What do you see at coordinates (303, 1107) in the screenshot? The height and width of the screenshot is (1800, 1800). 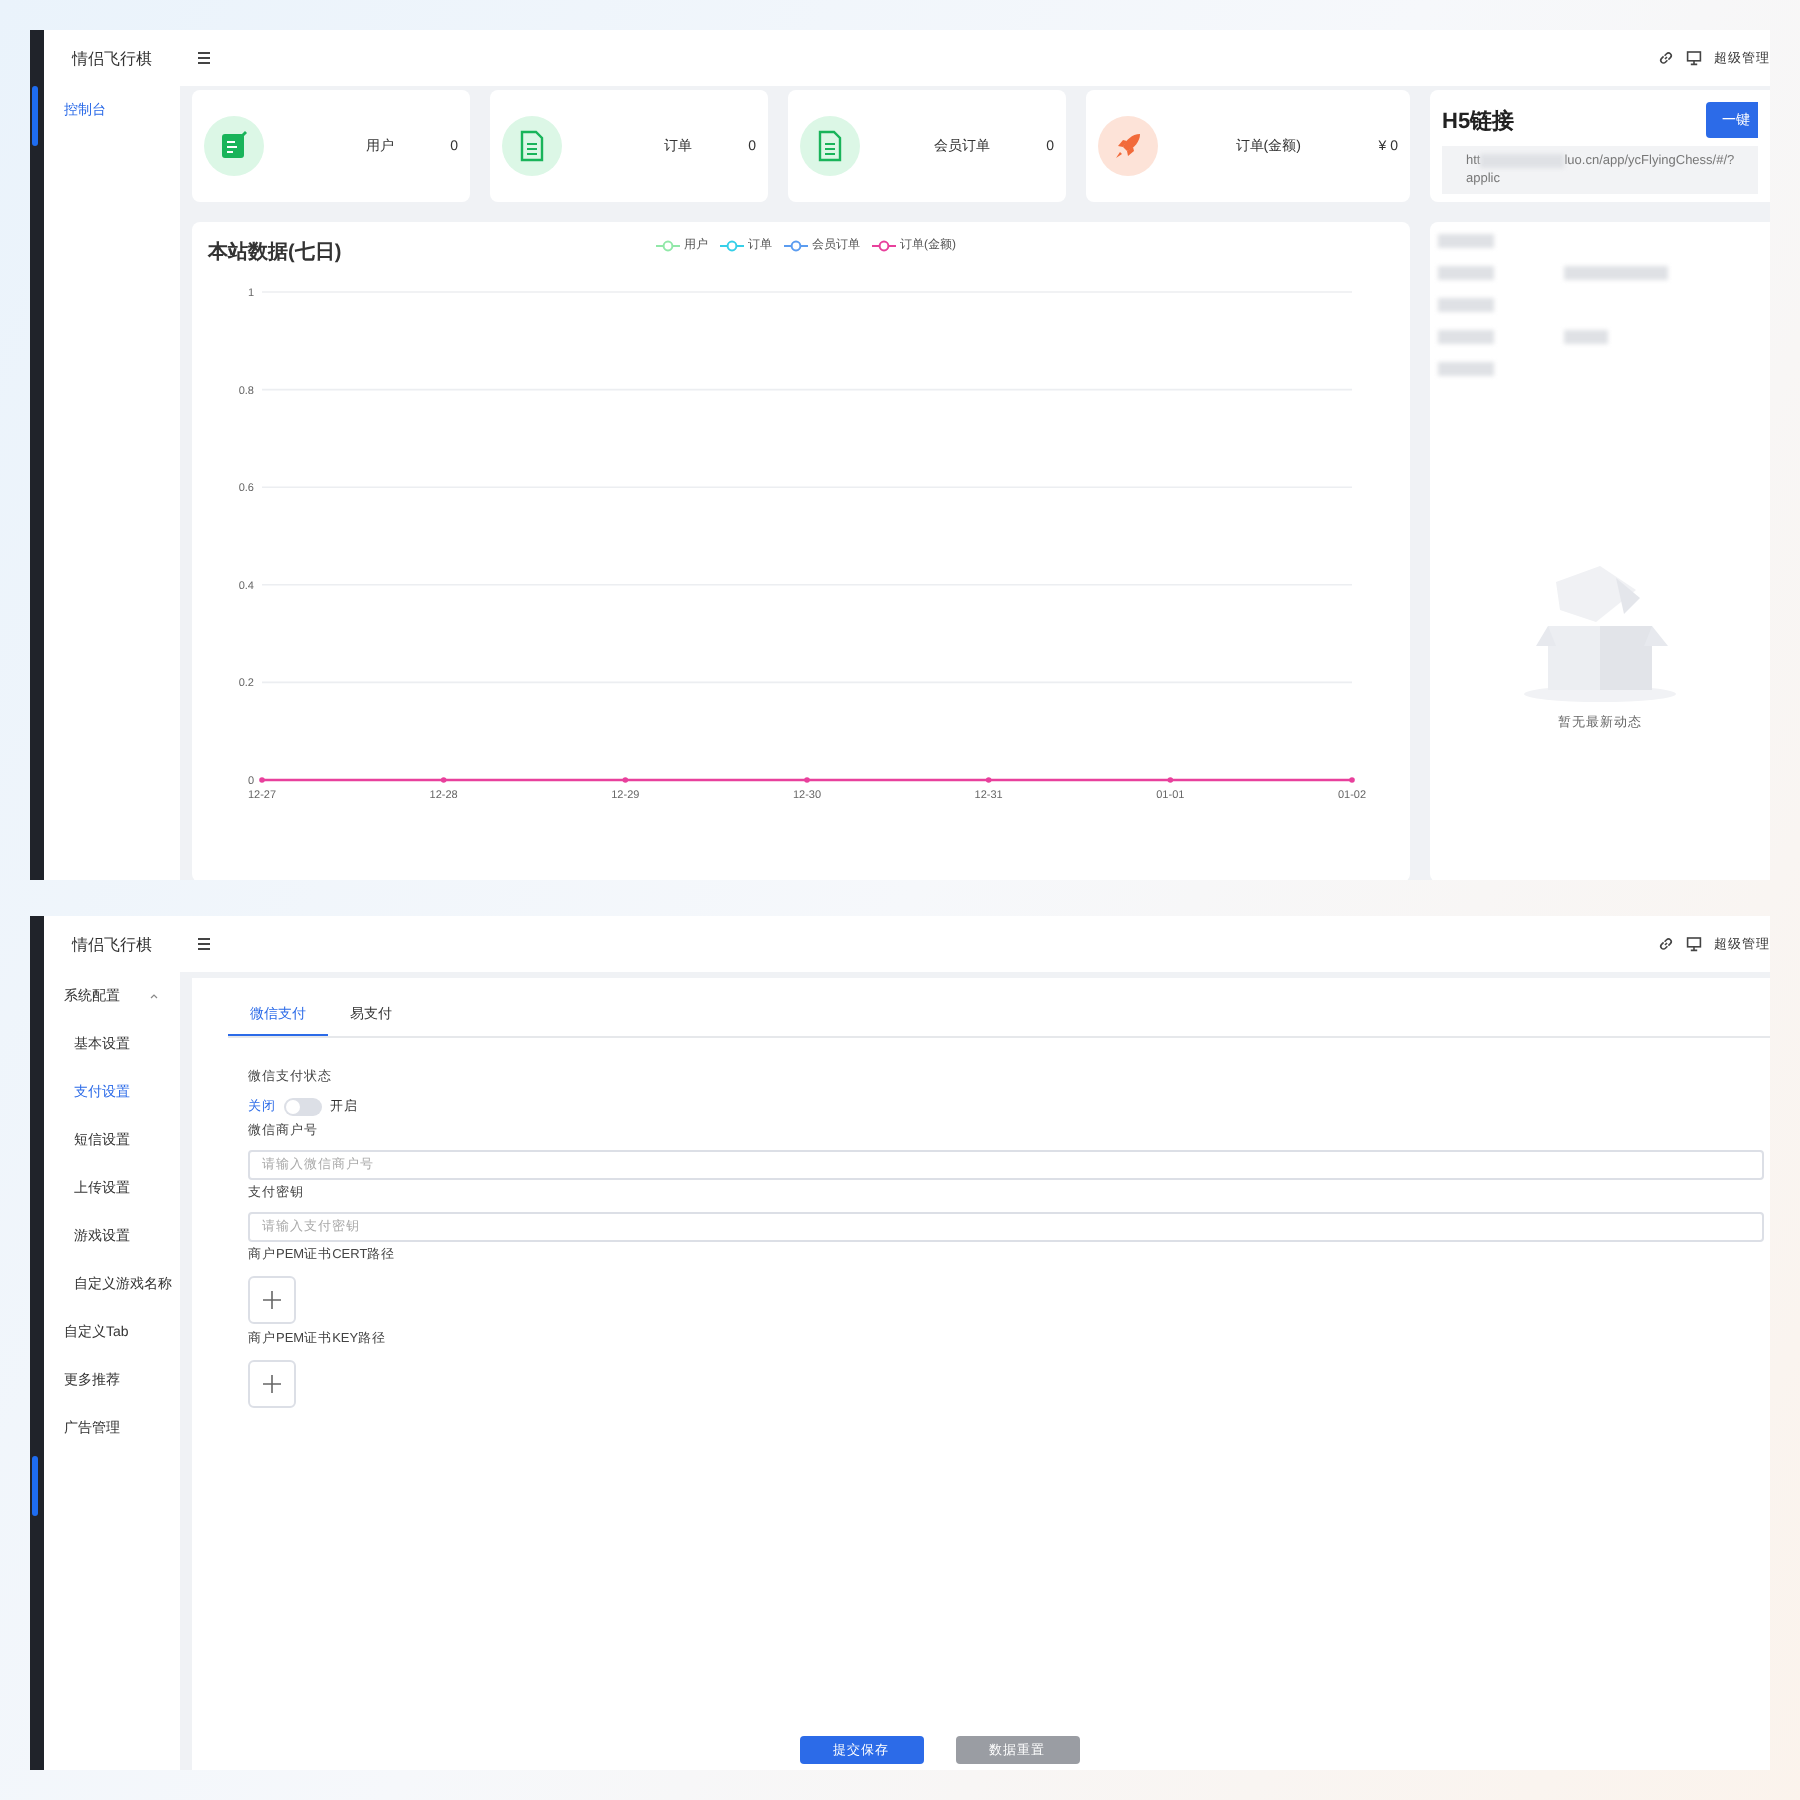 I see `toggle-switch` at bounding box center [303, 1107].